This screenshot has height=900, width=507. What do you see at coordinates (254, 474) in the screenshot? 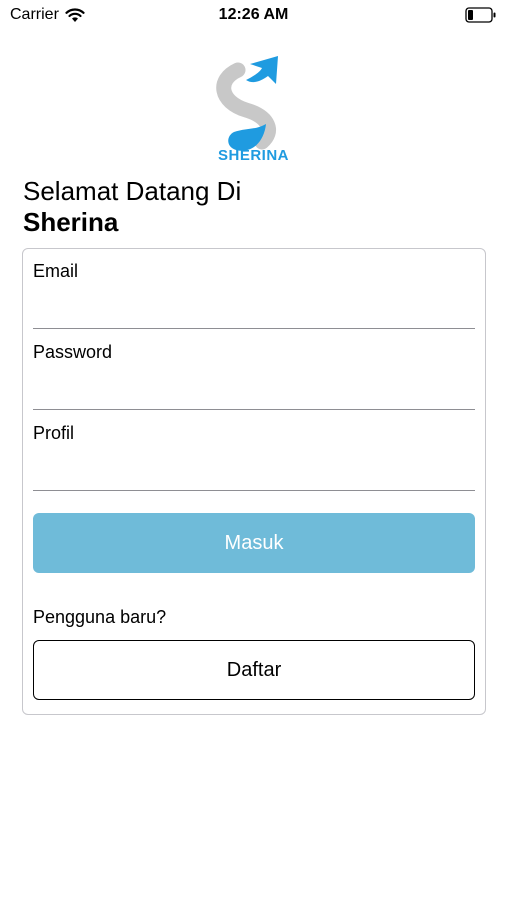
I see `profile-field` at bounding box center [254, 474].